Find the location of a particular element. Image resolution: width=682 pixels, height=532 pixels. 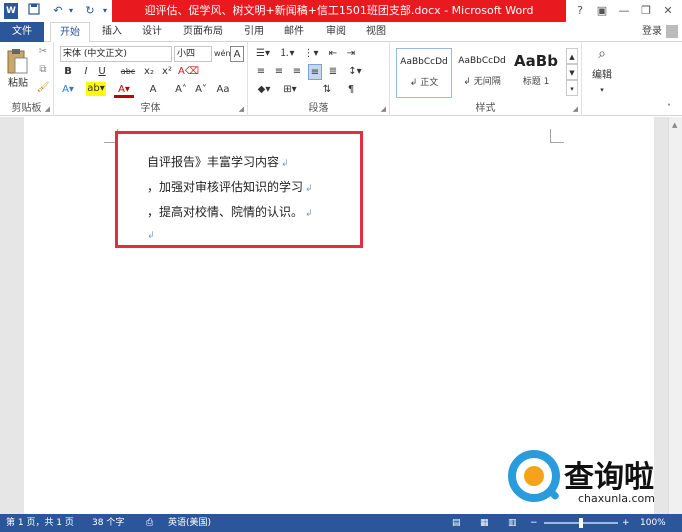

copy-icon: ⧉ is located at coordinates (43, 70).